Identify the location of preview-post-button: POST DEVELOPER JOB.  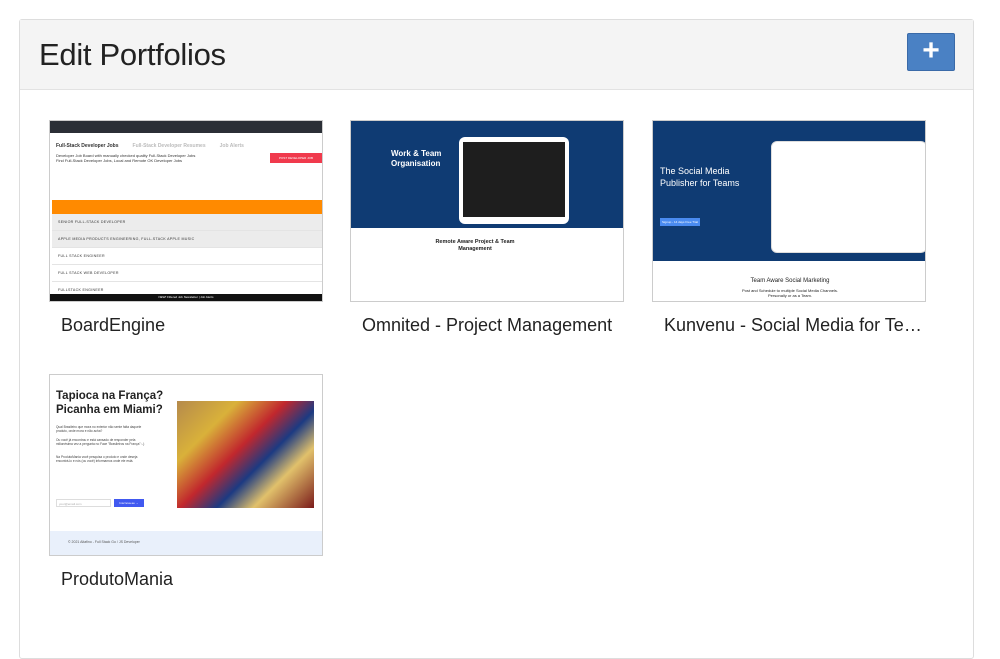
(296, 158).